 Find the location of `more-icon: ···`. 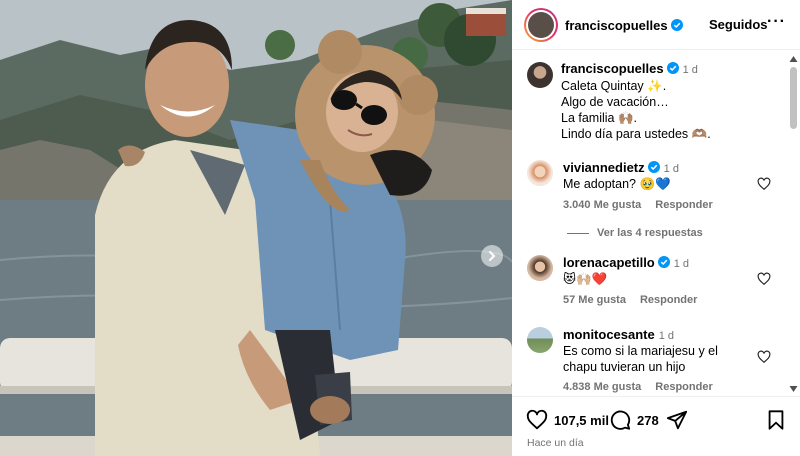

more-icon: ··· is located at coordinates (776, 22).